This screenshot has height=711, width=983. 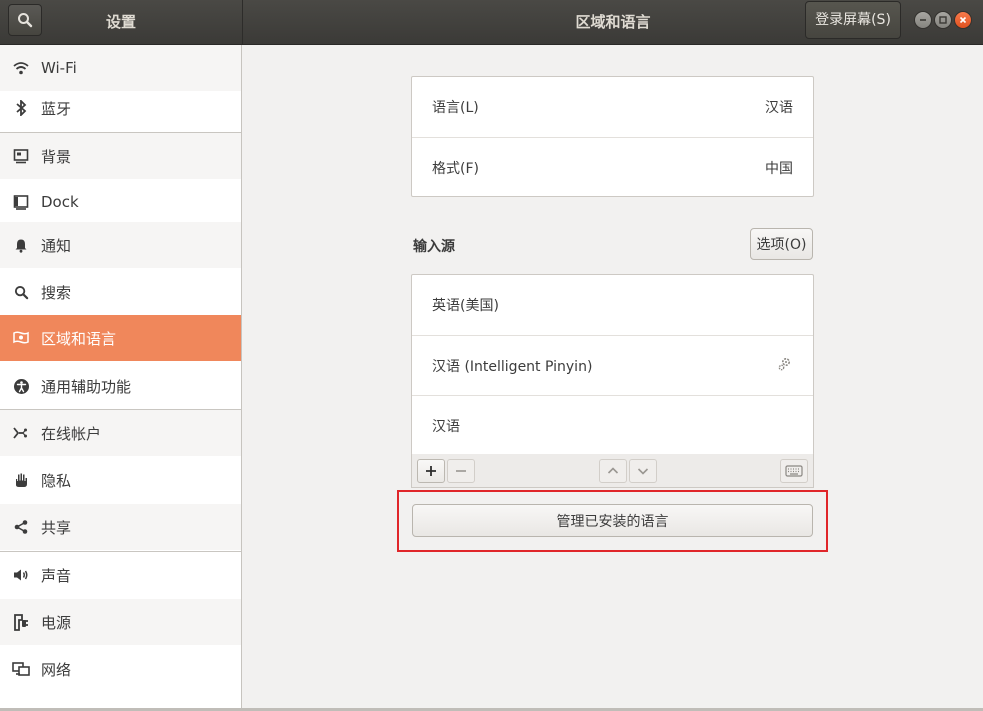 What do you see at coordinates (446, 426) in the screenshot?
I see `input-source-label: 汉语` at bounding box center [446, 426].